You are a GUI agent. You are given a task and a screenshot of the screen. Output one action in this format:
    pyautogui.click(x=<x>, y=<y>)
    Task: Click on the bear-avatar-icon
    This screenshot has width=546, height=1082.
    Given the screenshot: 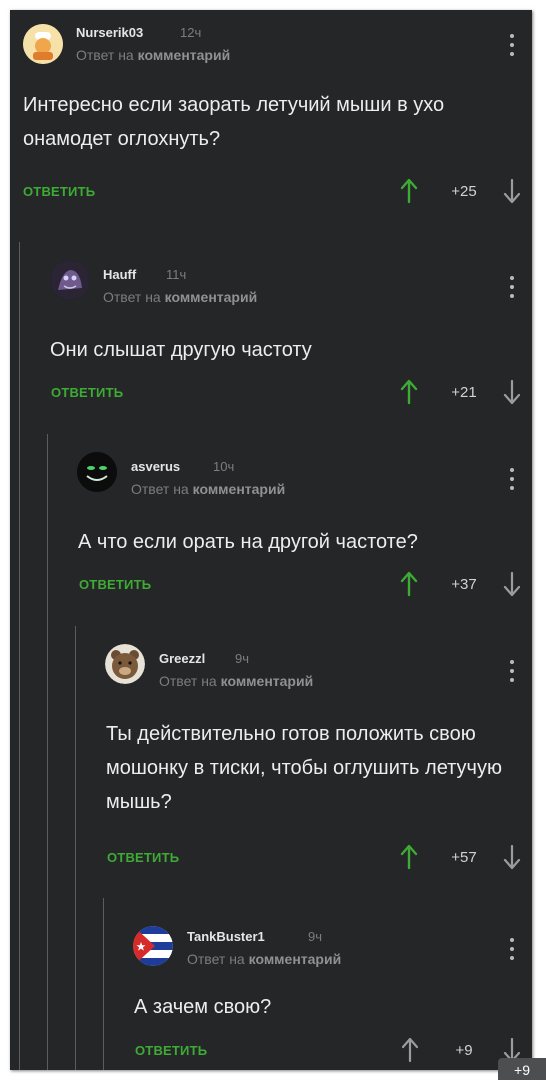 What is the action you would take?
    pyautogui.click(x=125, y=664)
    